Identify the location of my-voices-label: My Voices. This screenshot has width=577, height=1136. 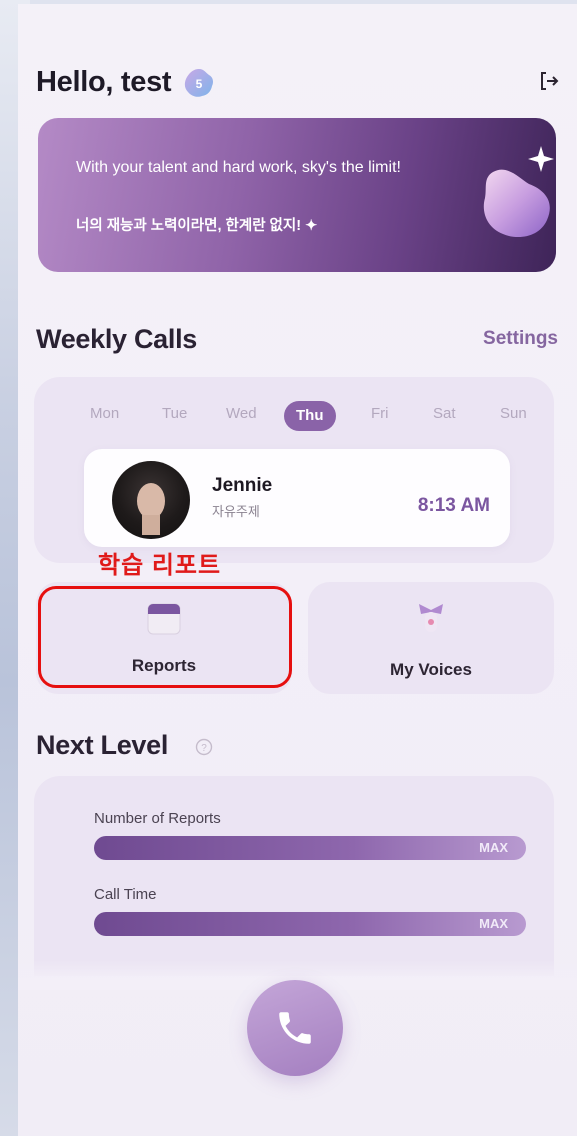
(431, 669).